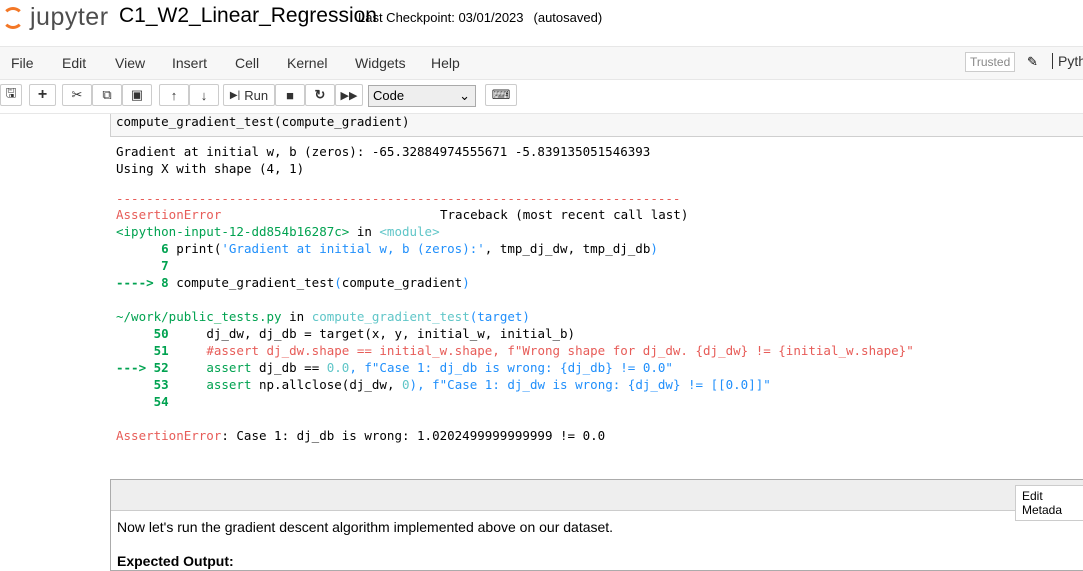 This screenshot has height=571, width=1083. I want to click on line-number: ---> 52, so click(146, 367).